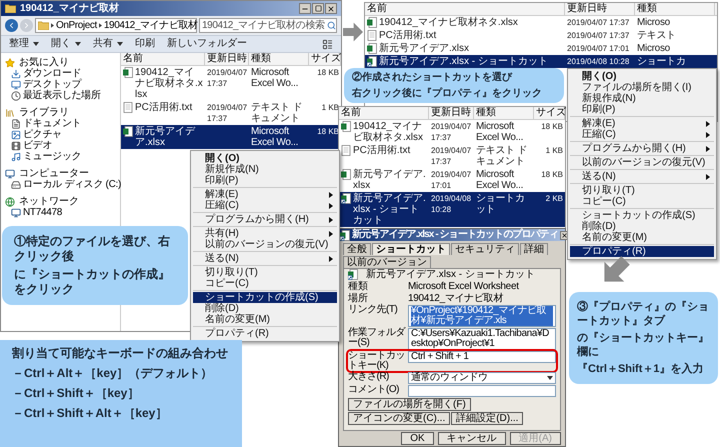 The height and width of the screenshot is (447, 720). What do you see at coordinates (387, 262) in the screenshot?
I see `tab: 以前のバージョン` at bounding box center [387, 262].